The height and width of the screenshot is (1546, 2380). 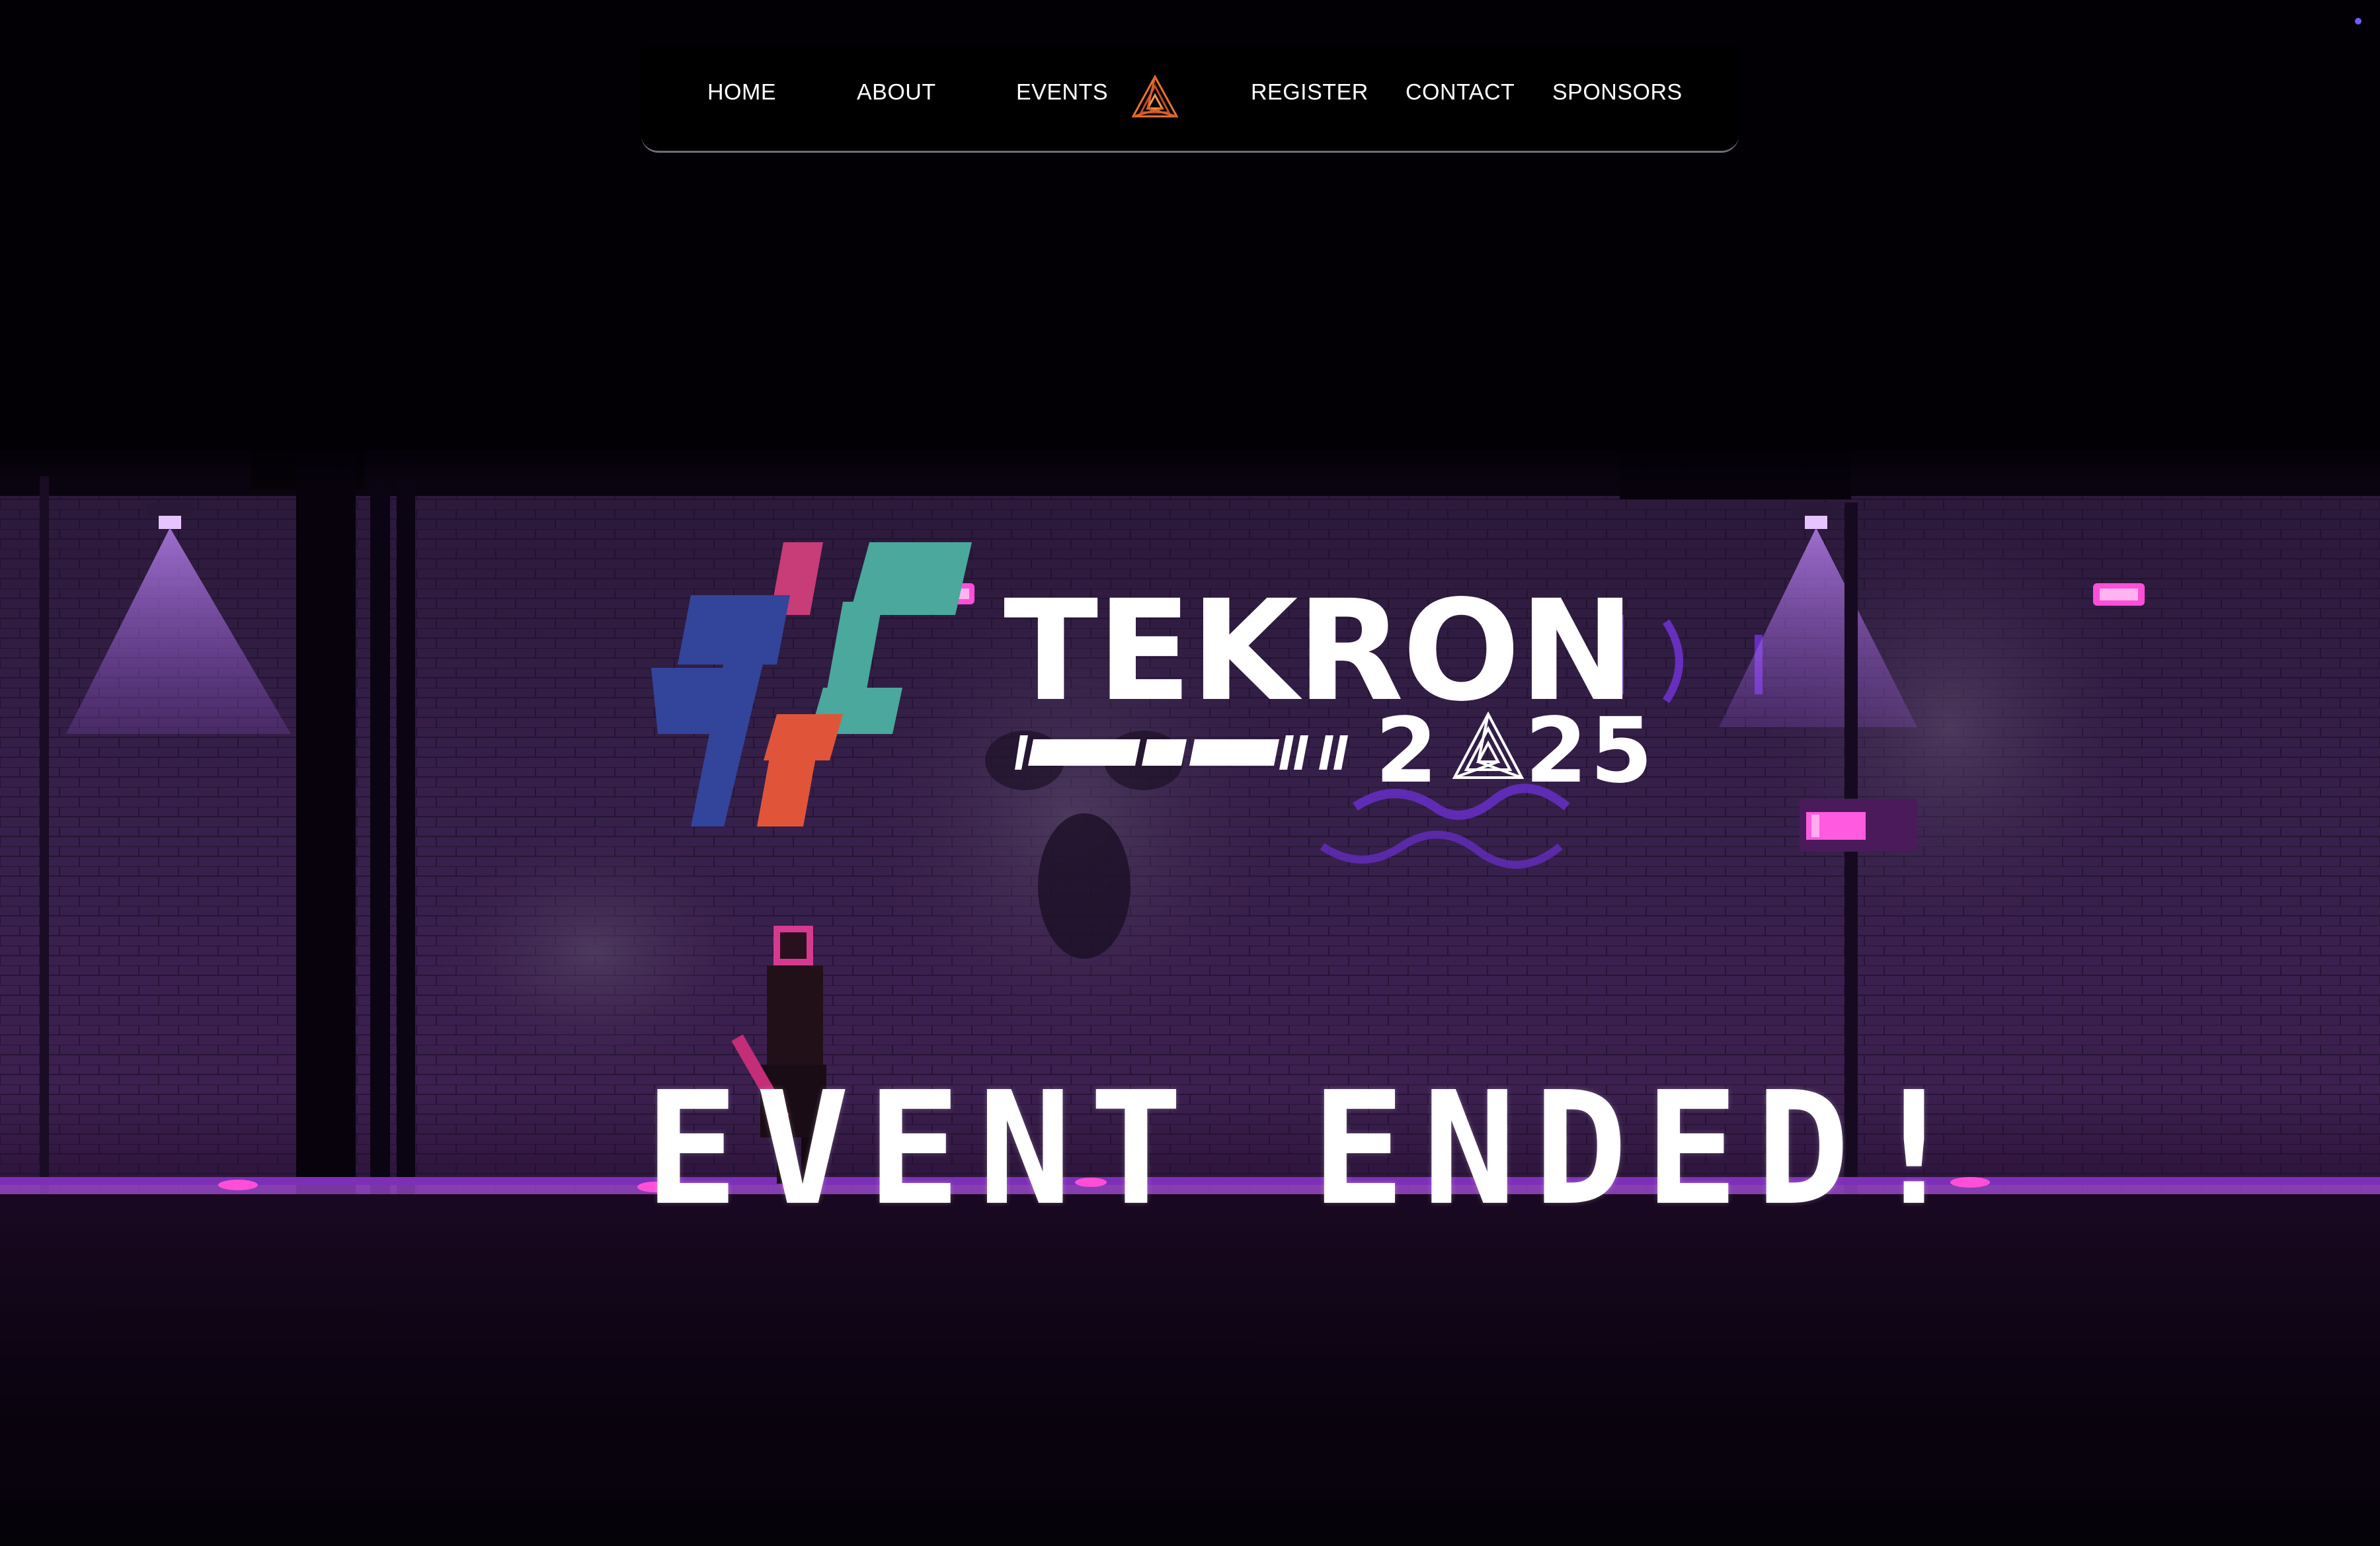 I want to click on nav-about-link: ABOUT, so click(x=896, y=93).